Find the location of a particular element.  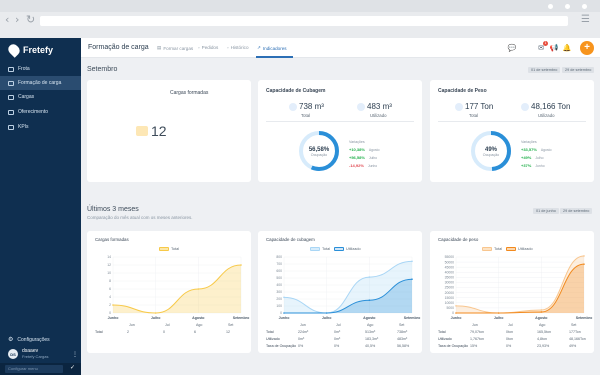

variation-month: Agosto is located at coordinates (374, 150).